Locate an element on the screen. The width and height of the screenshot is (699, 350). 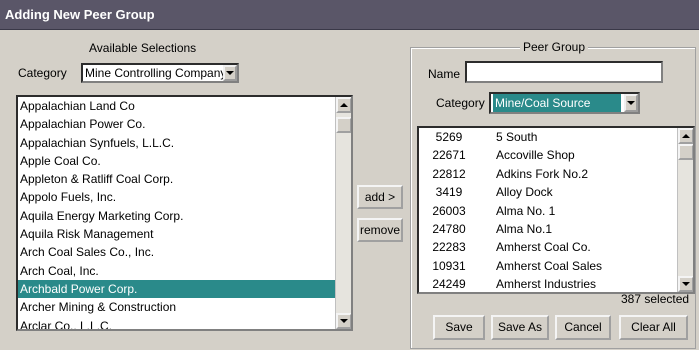
table-row: 10931 Amherst Coal Sales is located at coordinates (548, 266).